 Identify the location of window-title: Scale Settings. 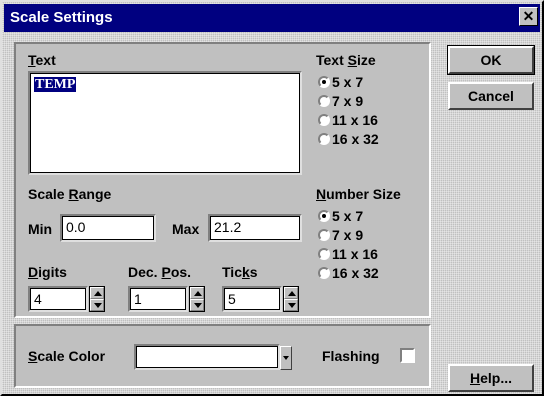
(61, 17).